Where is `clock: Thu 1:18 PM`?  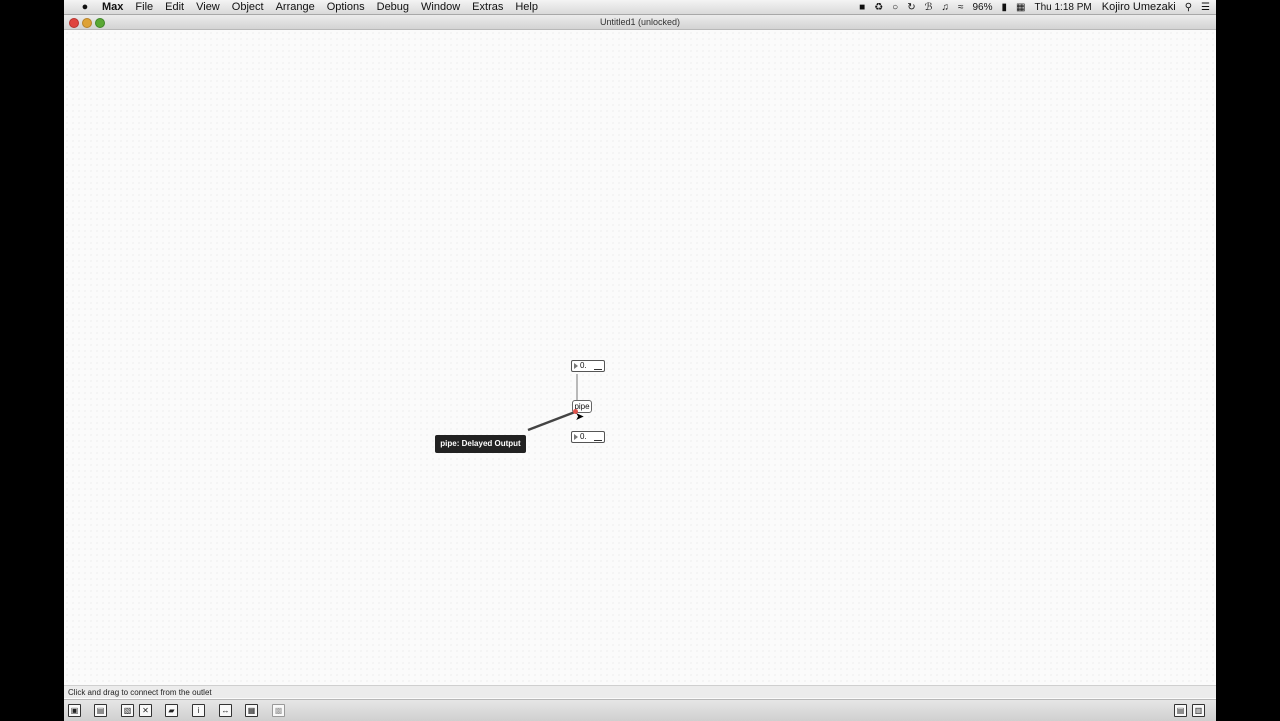
clock: Thu 1:18 PM is located at coordinates (1062, 7).